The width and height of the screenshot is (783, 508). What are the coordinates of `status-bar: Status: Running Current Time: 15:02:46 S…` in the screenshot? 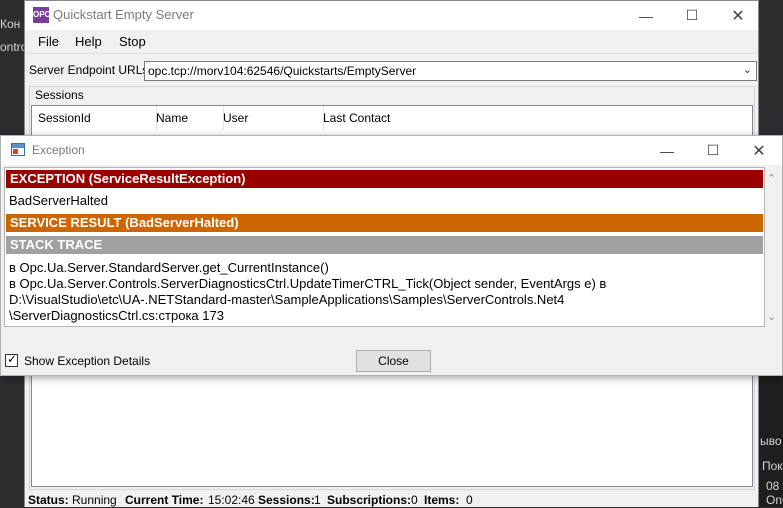 It's located at (391, 499).